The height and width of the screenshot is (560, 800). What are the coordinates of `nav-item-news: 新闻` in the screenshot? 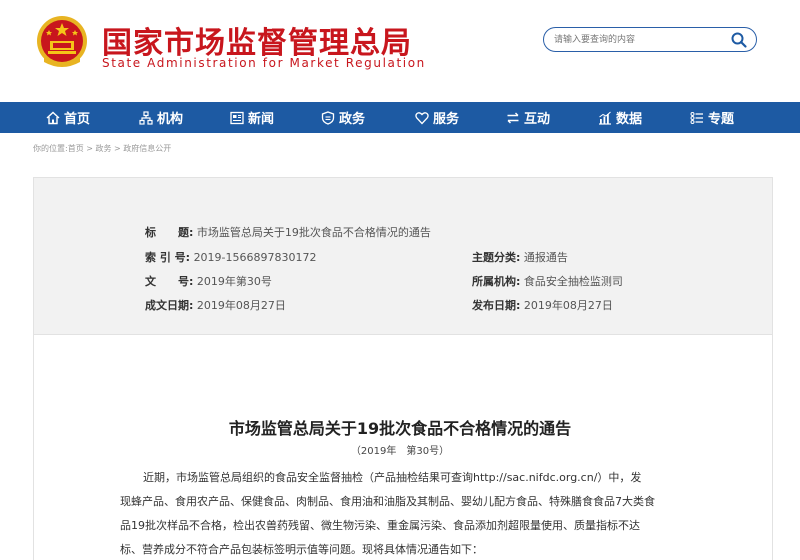 It's located at (252, 117).